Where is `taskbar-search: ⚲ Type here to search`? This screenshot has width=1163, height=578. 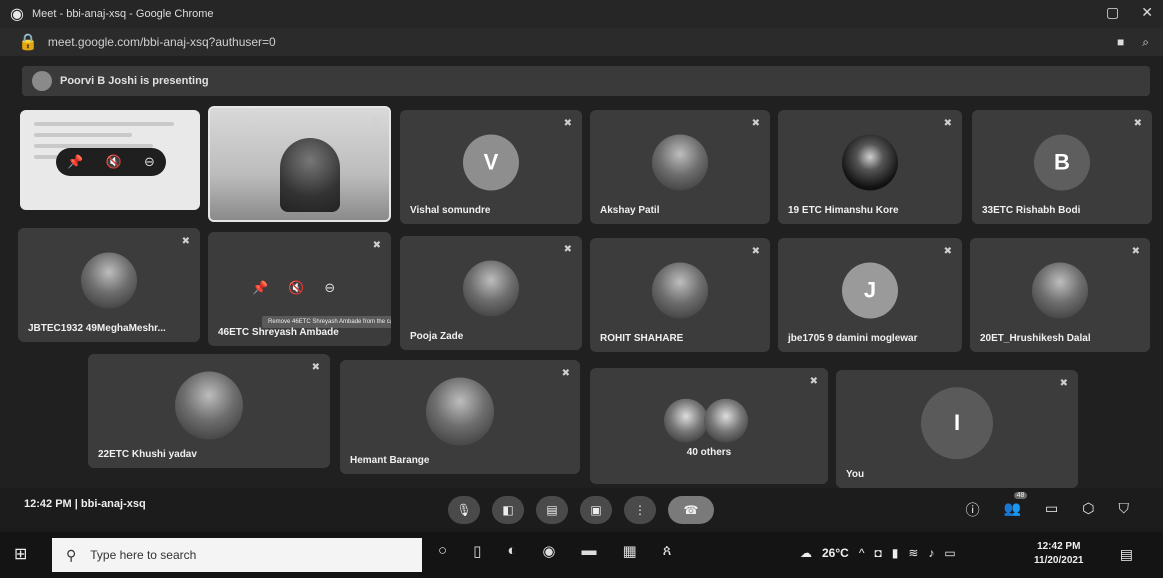
taskbar-search: ⚲ Type here to search is located at coordinates (237, 555).